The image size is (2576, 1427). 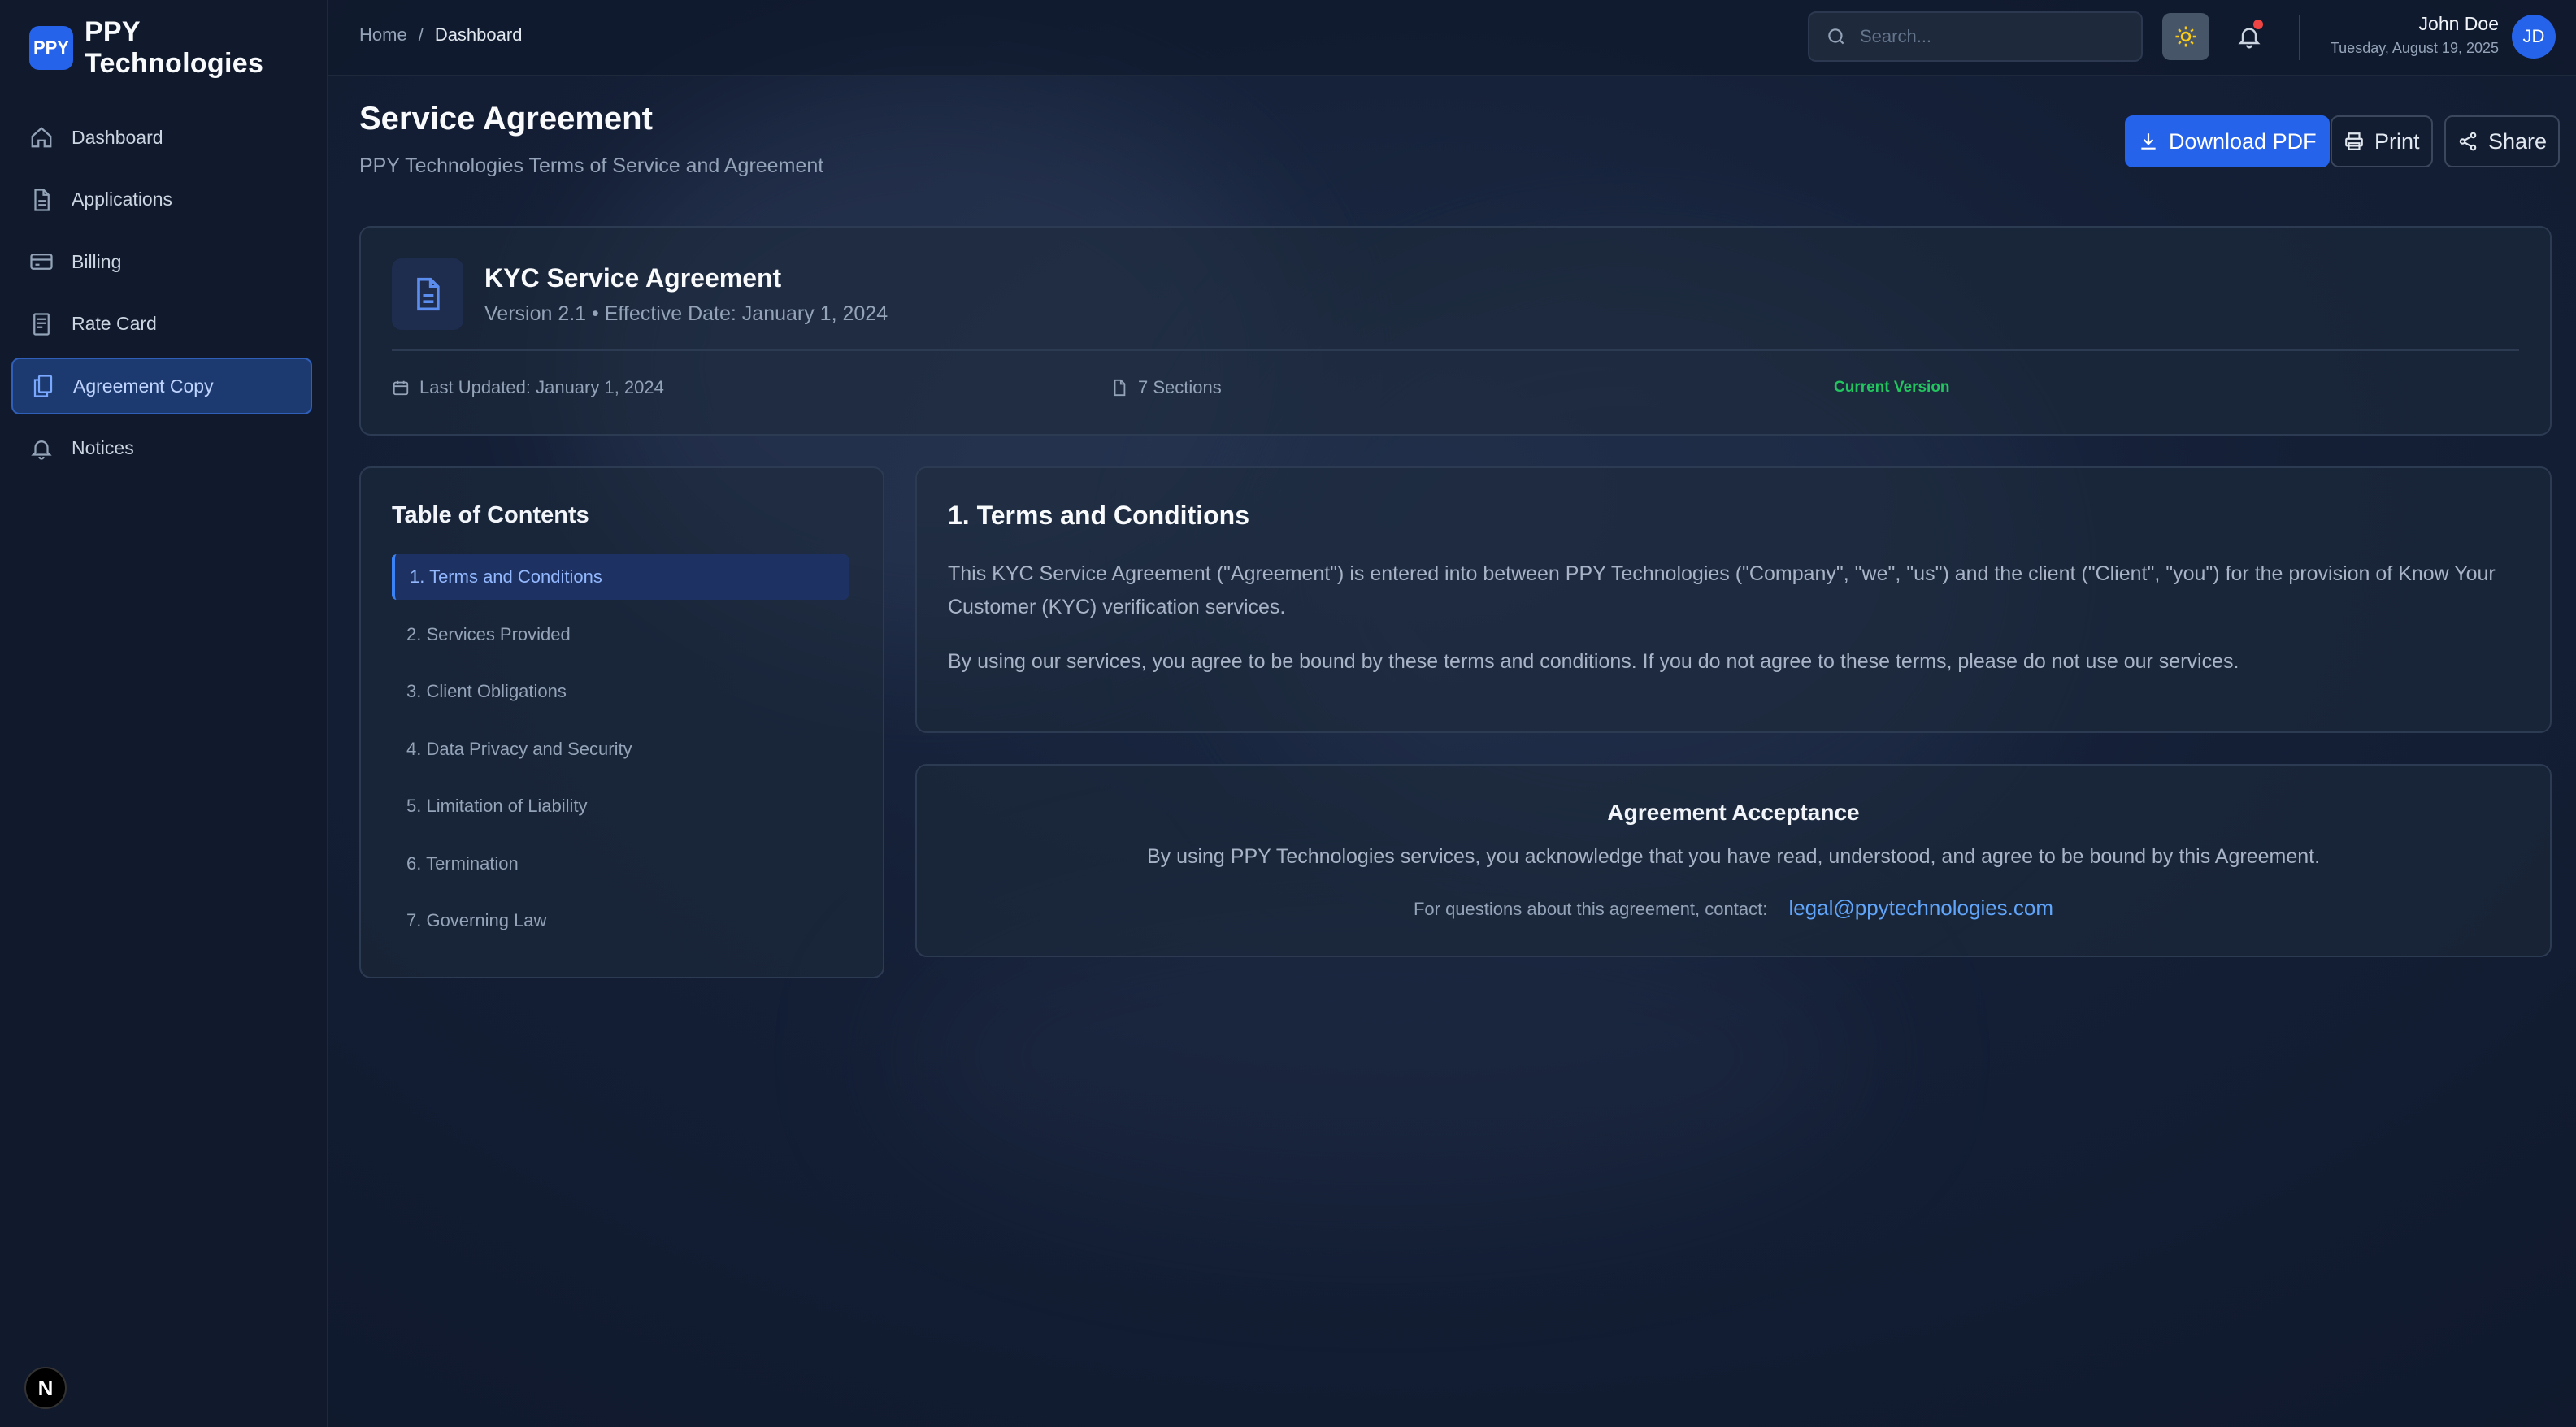 What do you see at coordinates (2299, 37) in the screenshot?
I see `divider` at bounding box center [2299, 37].